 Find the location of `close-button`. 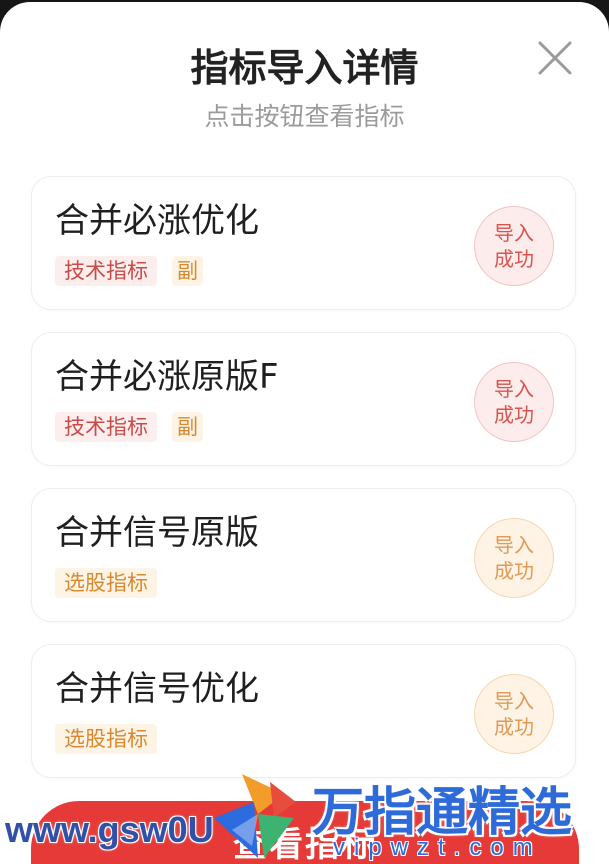

close-button is located at coordinates (555, 58).